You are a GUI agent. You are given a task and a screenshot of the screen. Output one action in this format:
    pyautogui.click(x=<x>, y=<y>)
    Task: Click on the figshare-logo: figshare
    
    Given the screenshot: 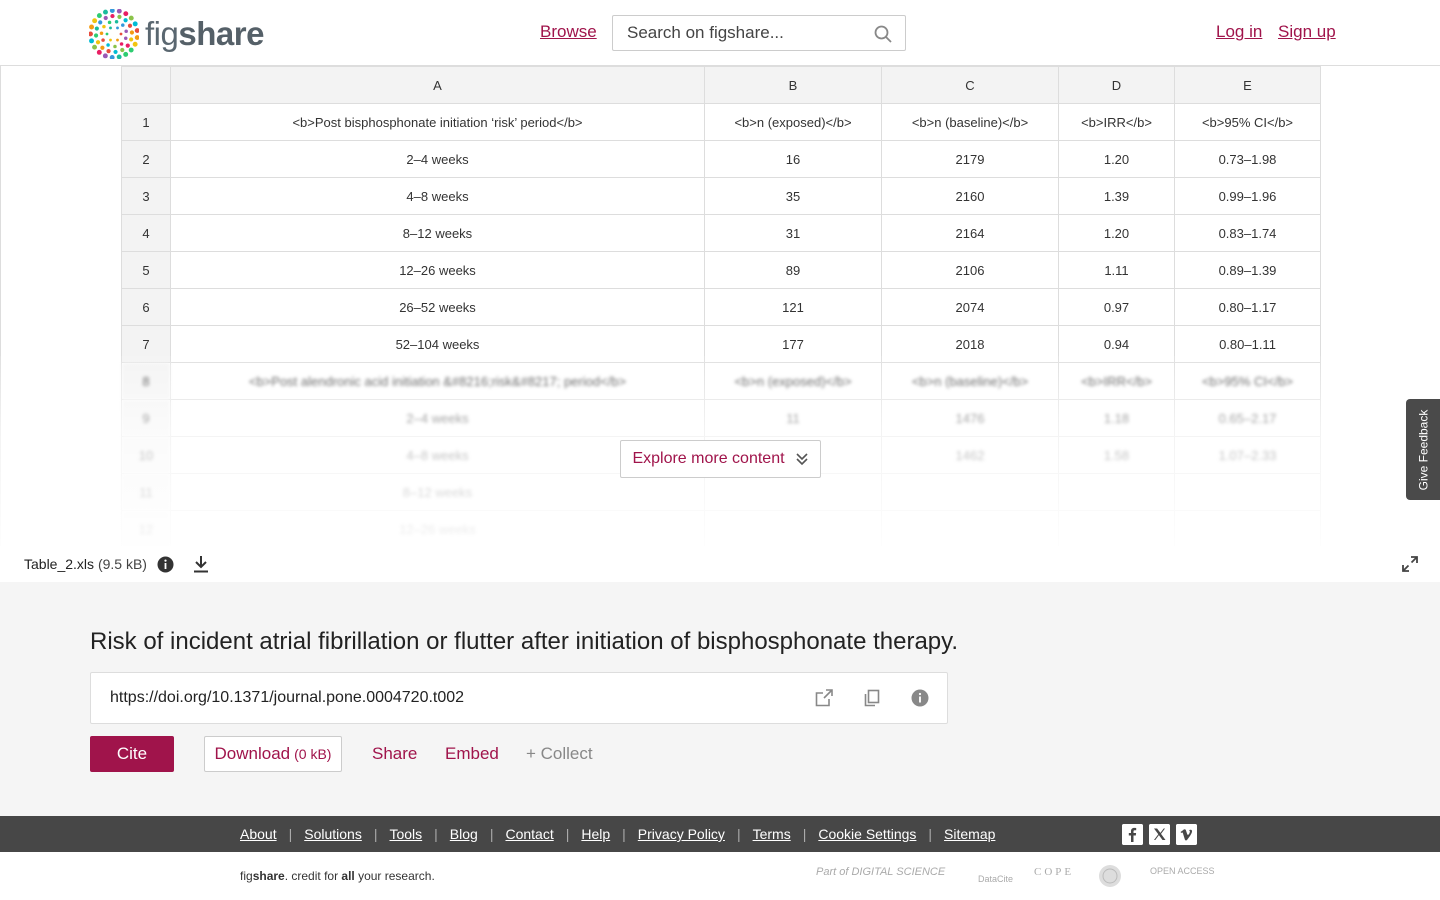 What is the action you would take?
    pyautogui.click(x=176, y=34)
    